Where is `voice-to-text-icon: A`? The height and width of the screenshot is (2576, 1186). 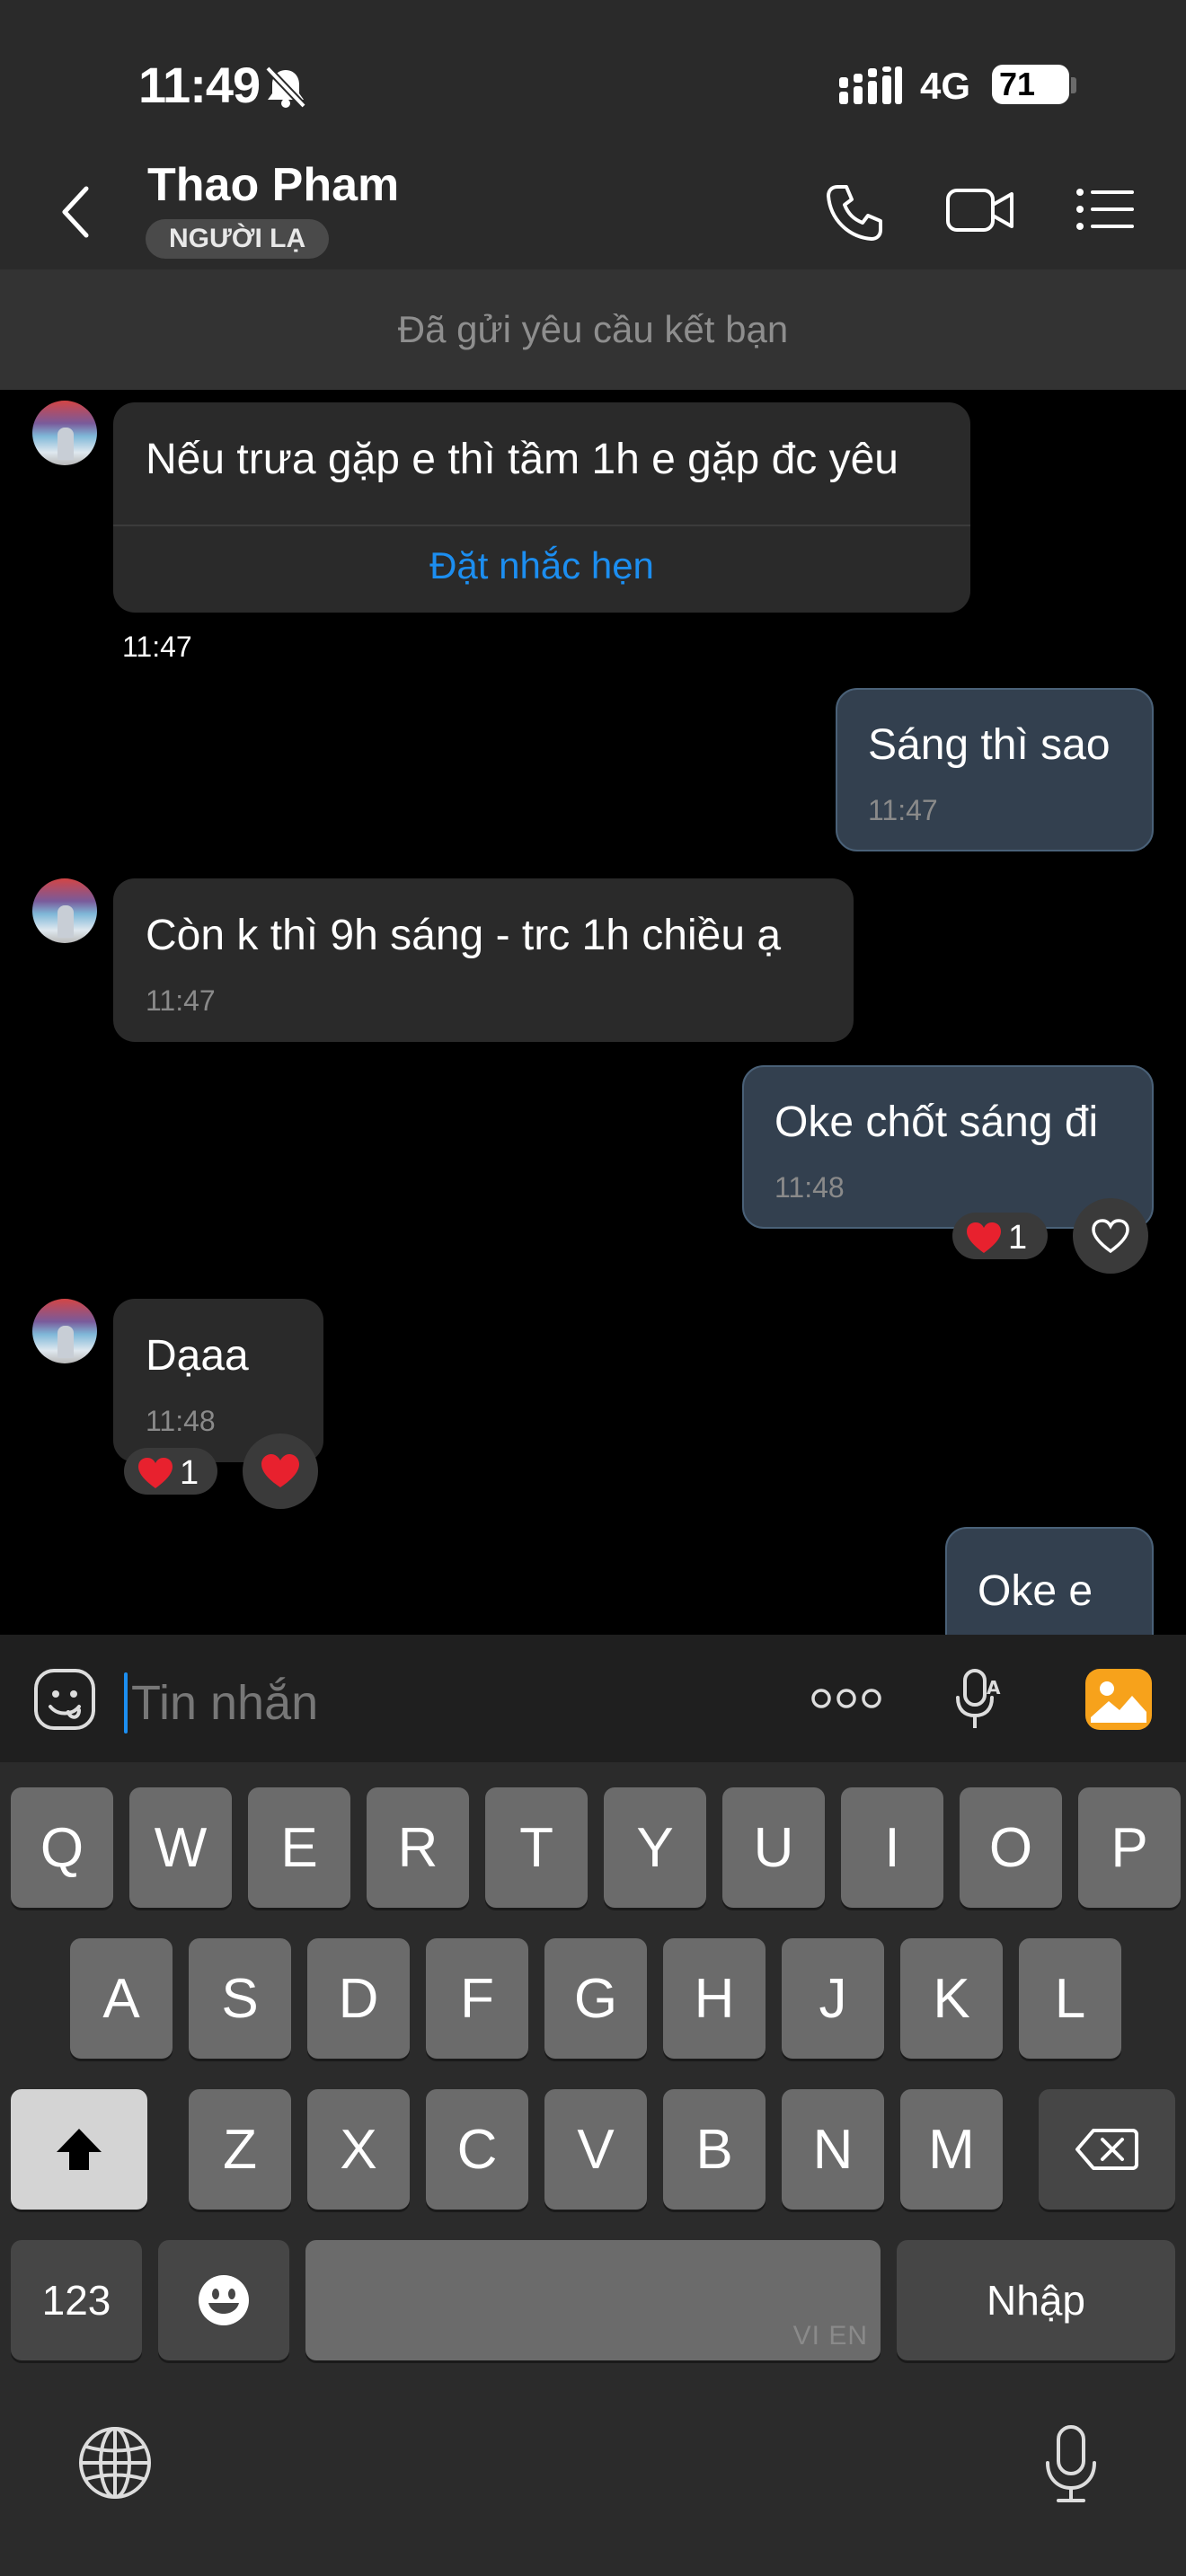
voice-to-text-icon: A is located at coordinates (980, 1699).